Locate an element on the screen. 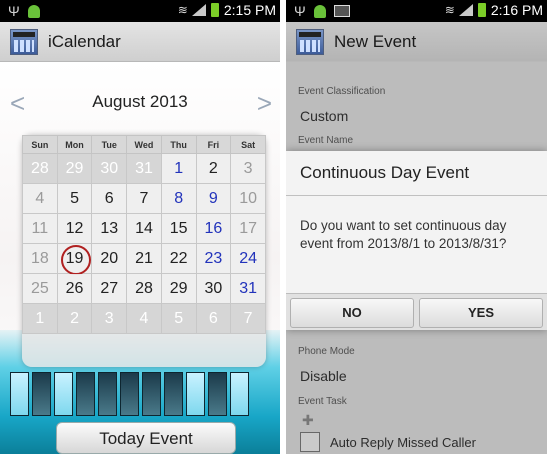 Image resolution: width=547 pixels, height=454 pixels. day-cell: 9 is located at coordinates (213, 198).